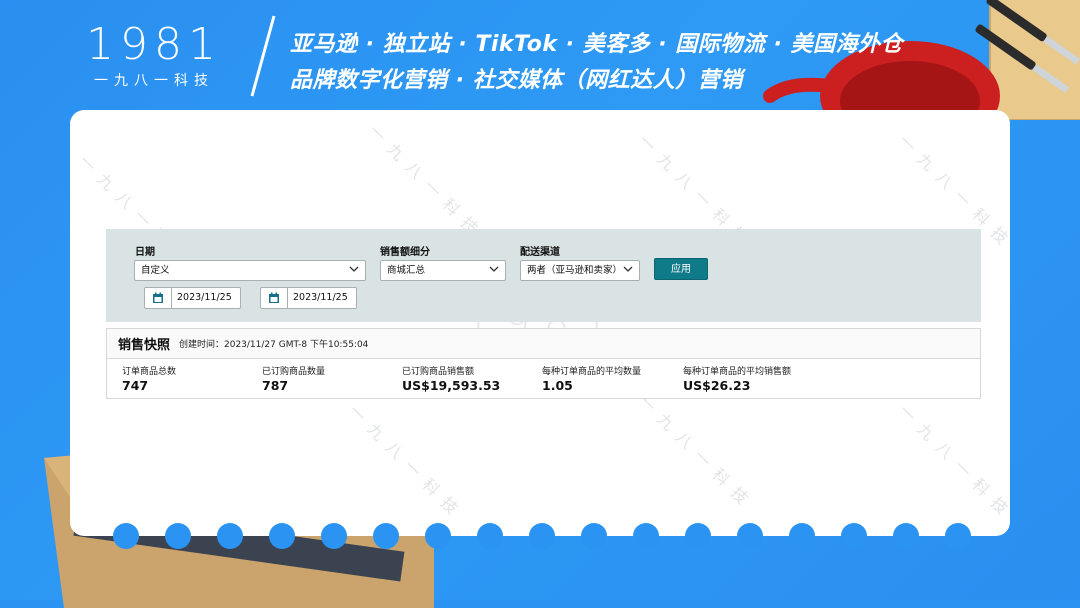  I want to click on metric-total-order-items: 订单商品总数 747, so click(149, 378).